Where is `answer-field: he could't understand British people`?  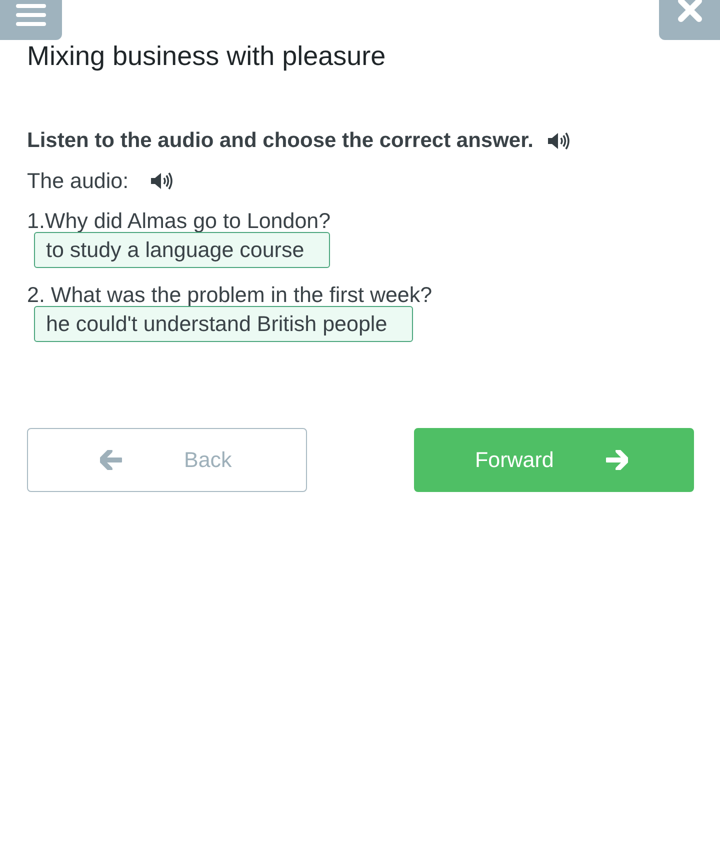
answer-field: he could't understand British people is located at coordinates (224, 324).